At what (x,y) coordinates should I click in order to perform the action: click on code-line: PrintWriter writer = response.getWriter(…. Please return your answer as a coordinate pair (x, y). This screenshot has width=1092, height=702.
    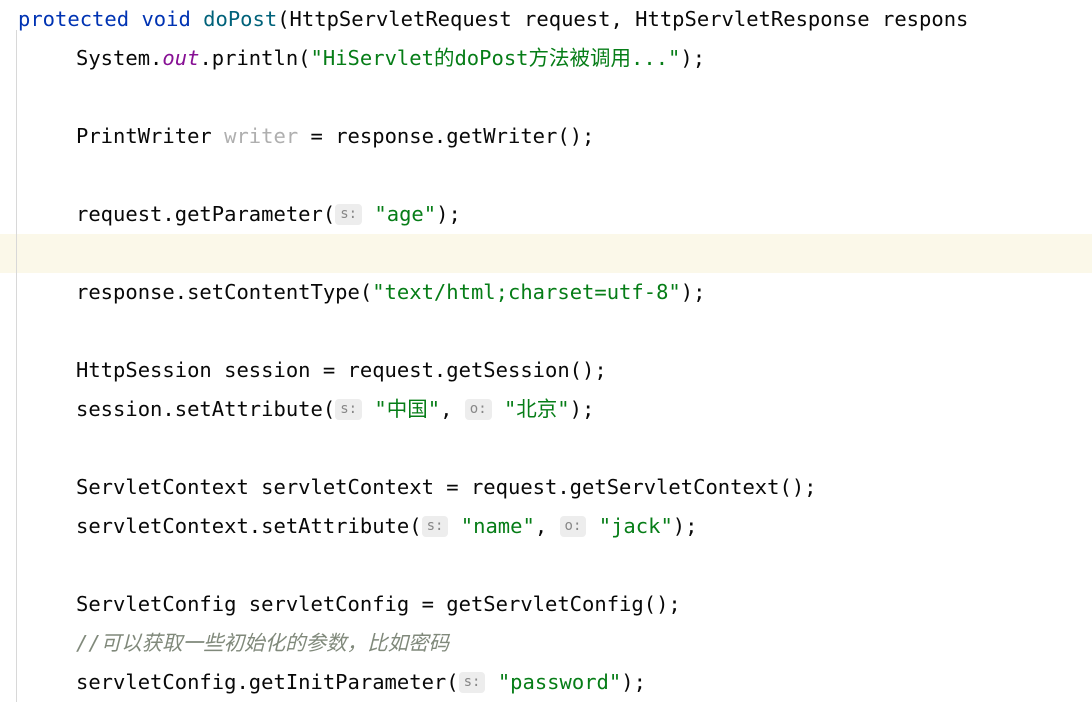
    Looking at the image, I should click on (546, 136).